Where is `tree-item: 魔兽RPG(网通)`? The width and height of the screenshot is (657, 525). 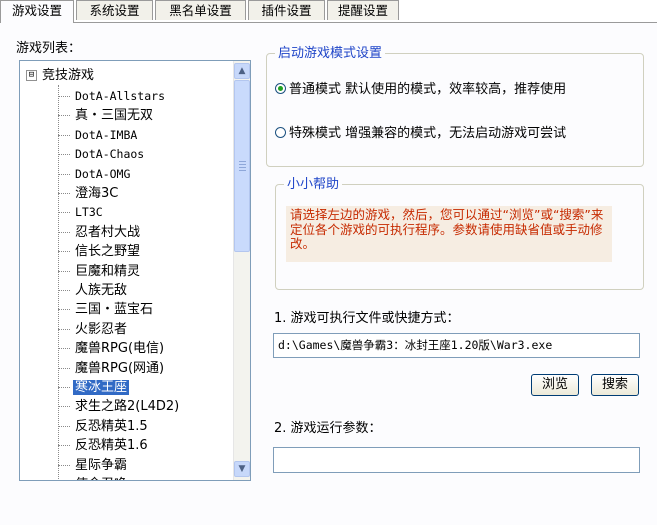 tree-item: 魔兽RPG(网通) is located at coordinates (112, 368).